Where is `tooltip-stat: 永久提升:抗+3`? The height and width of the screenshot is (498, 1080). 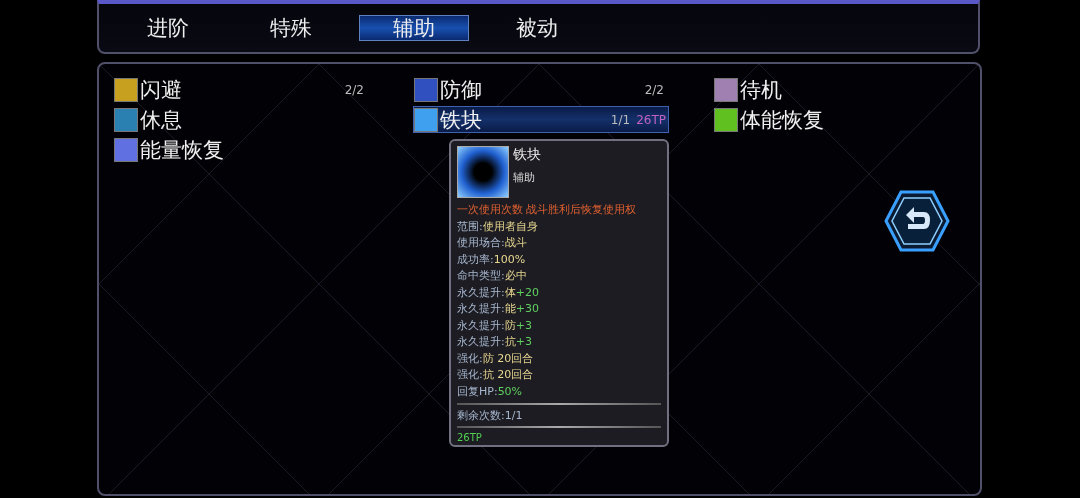 tooltip-stat: 永久提升:抗+3 is located at coordinates (495, 342).